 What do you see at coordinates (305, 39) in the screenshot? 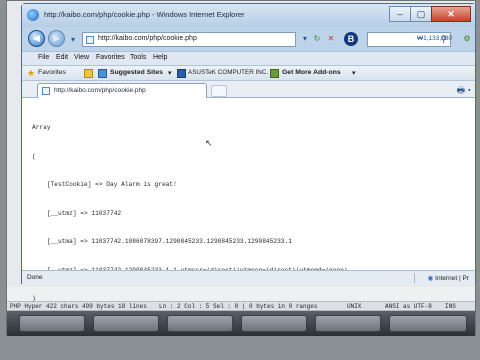
I see `address-dropdown-icon: ▾` at bounding box center [305, 39].